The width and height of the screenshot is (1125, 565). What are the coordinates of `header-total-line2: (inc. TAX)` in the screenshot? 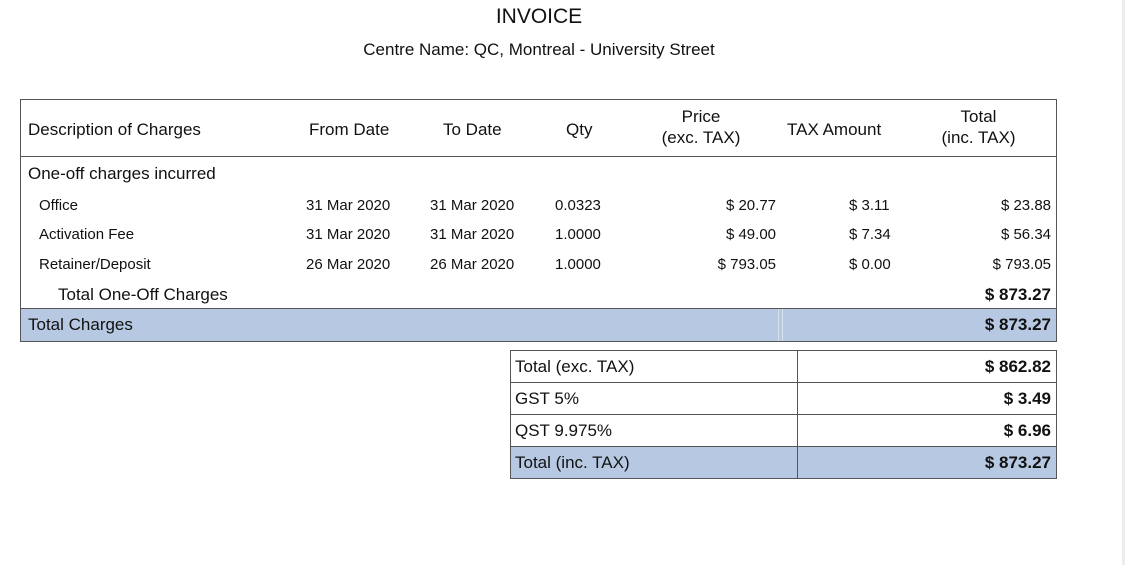 It's located at (978, 137).